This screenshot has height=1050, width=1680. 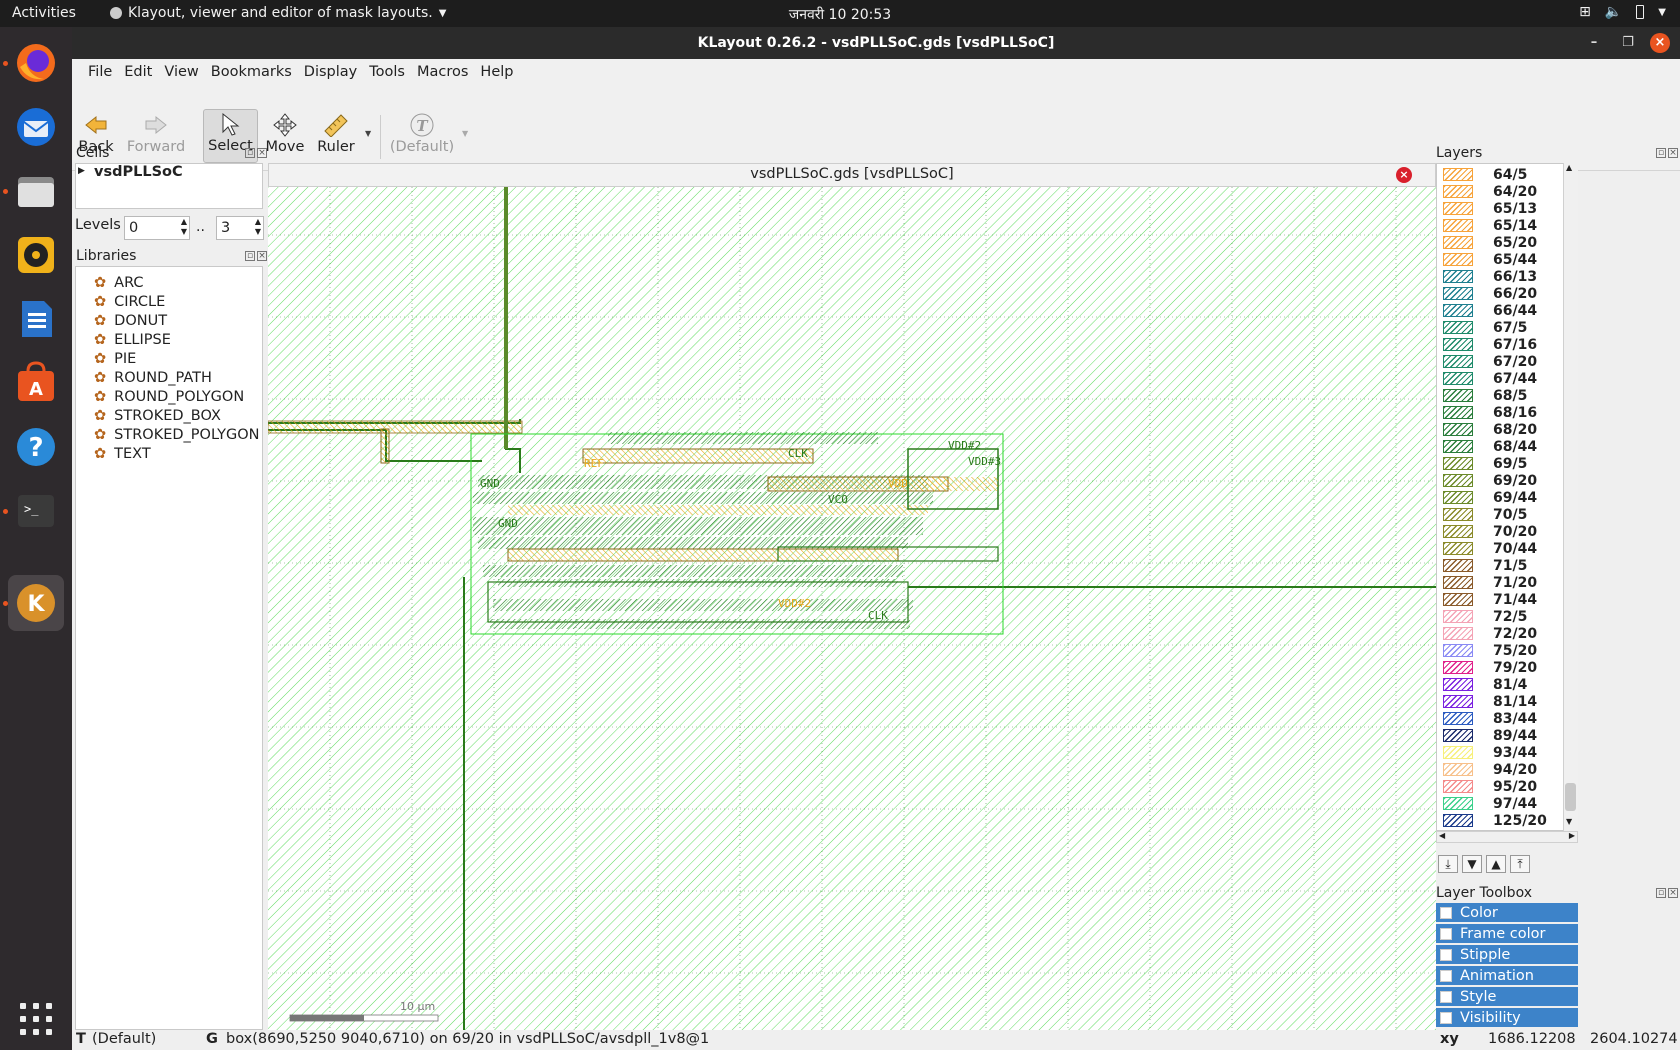 I want to click on layer-row: 69/20, so click(x=1508, y=480).